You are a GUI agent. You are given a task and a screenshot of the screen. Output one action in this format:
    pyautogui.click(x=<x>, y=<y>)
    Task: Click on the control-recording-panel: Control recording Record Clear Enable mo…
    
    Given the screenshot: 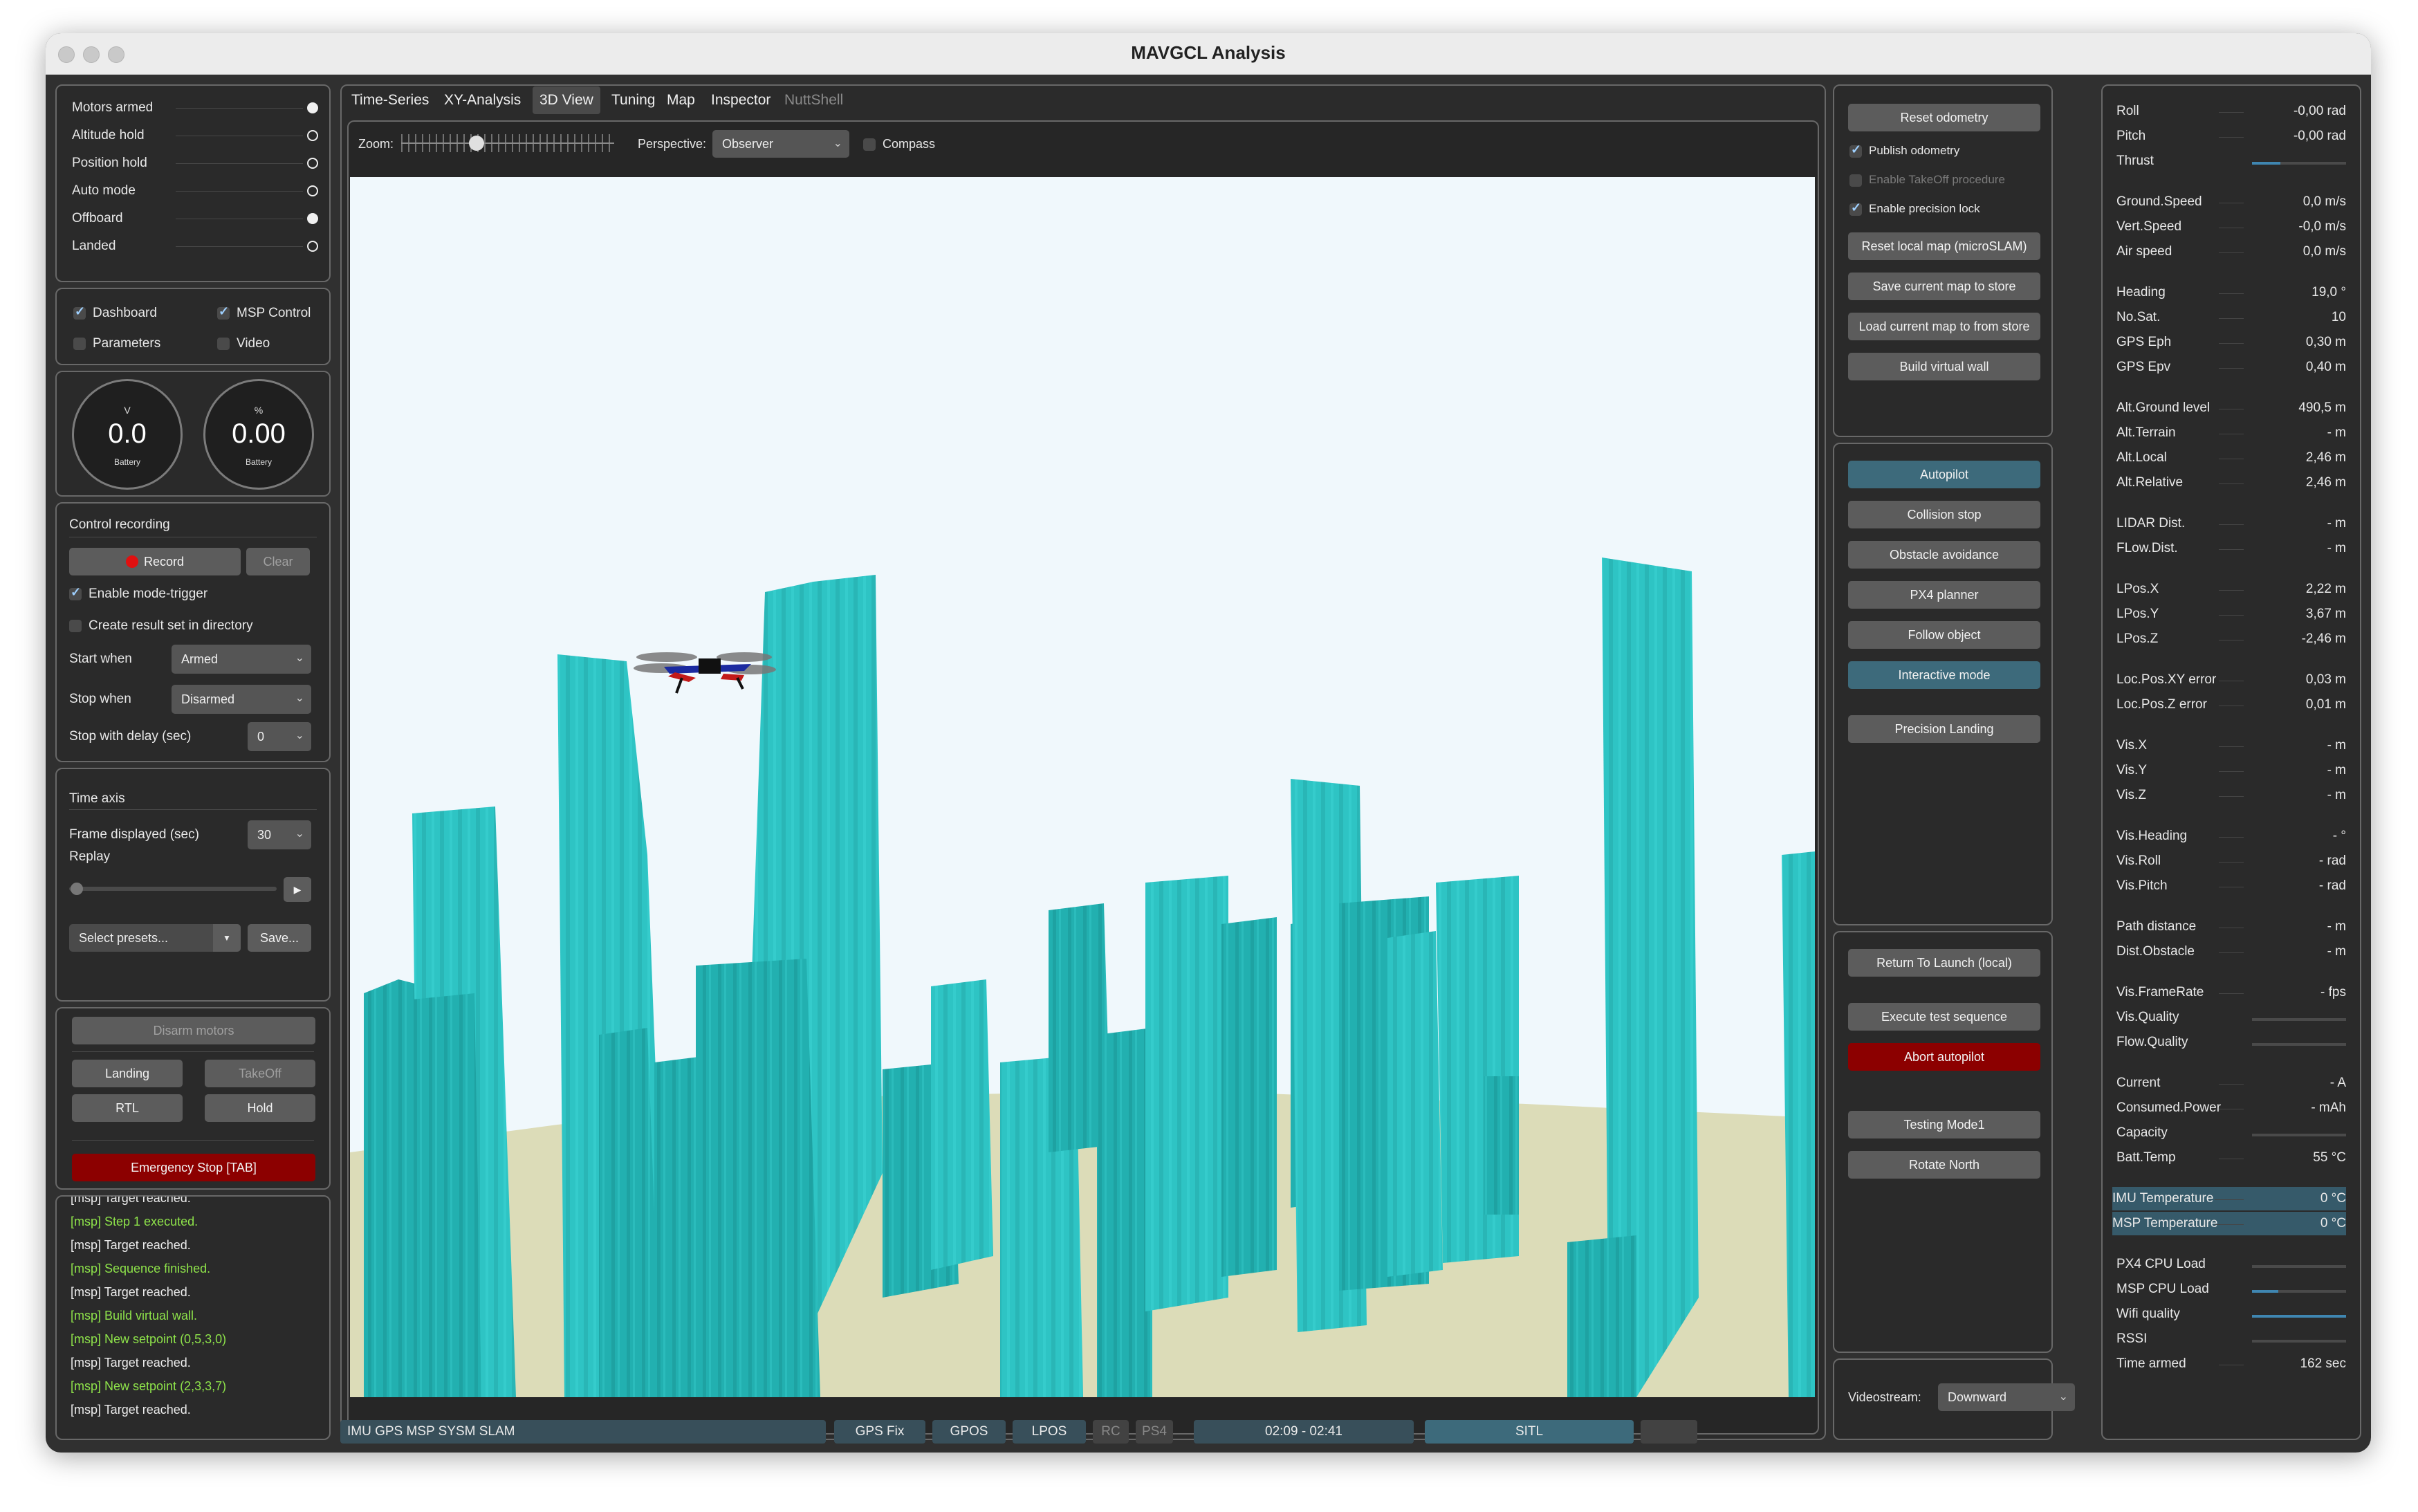 What is the action you would take?
    pyautogui.click(x=193, y=632)
    